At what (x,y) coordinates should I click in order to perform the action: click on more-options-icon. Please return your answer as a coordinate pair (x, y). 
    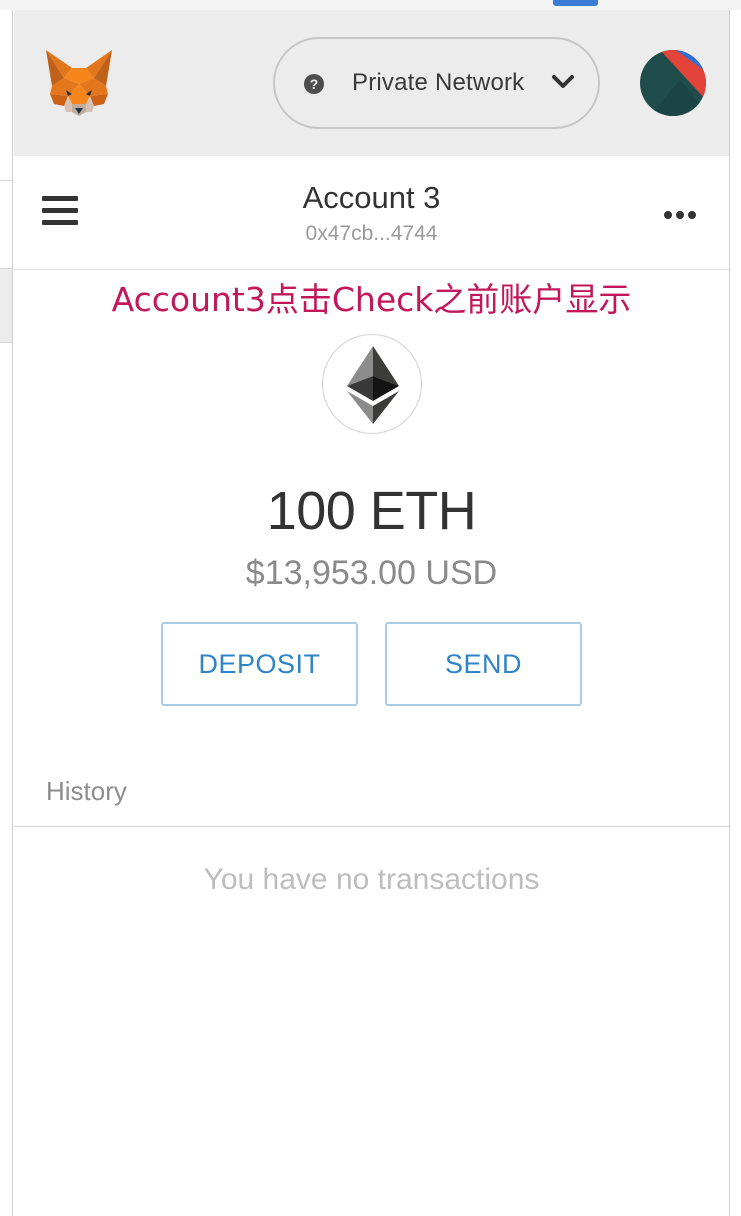
    Looking at the image, I should click on (682, 212).